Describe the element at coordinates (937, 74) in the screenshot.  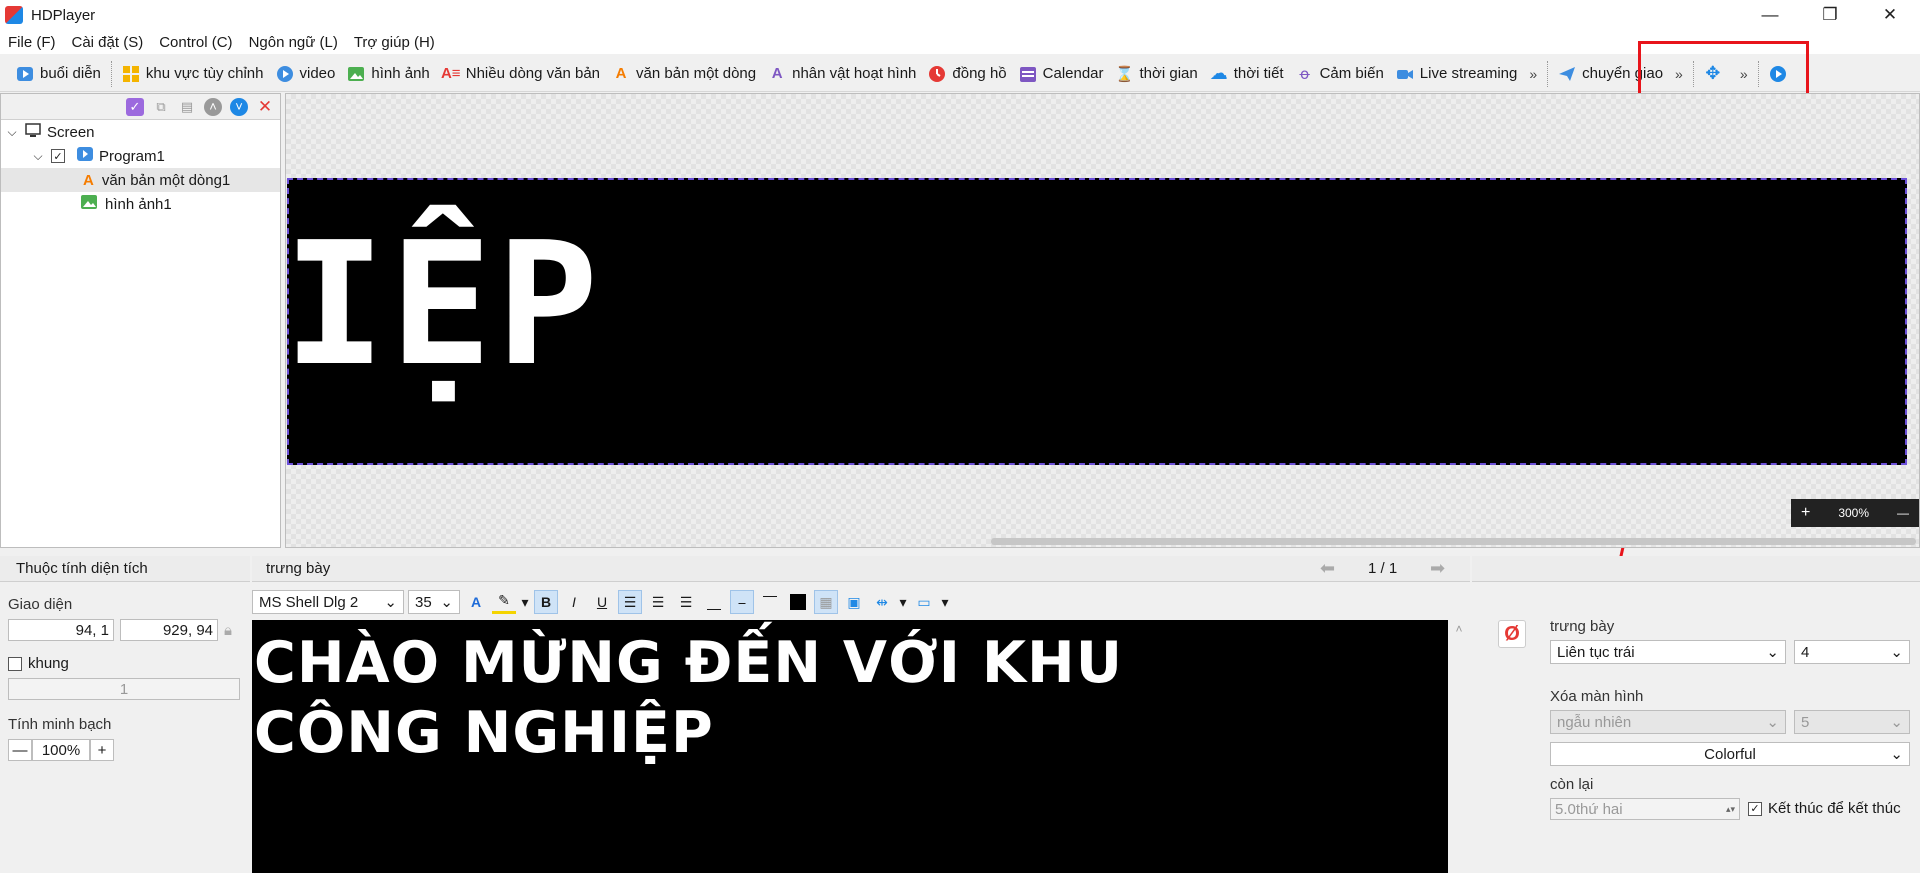
I see `clock-icon` at that location.